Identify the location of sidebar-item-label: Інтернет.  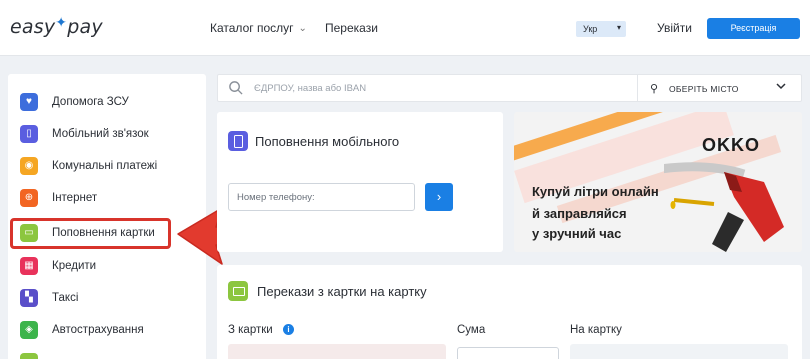
(75, 198).